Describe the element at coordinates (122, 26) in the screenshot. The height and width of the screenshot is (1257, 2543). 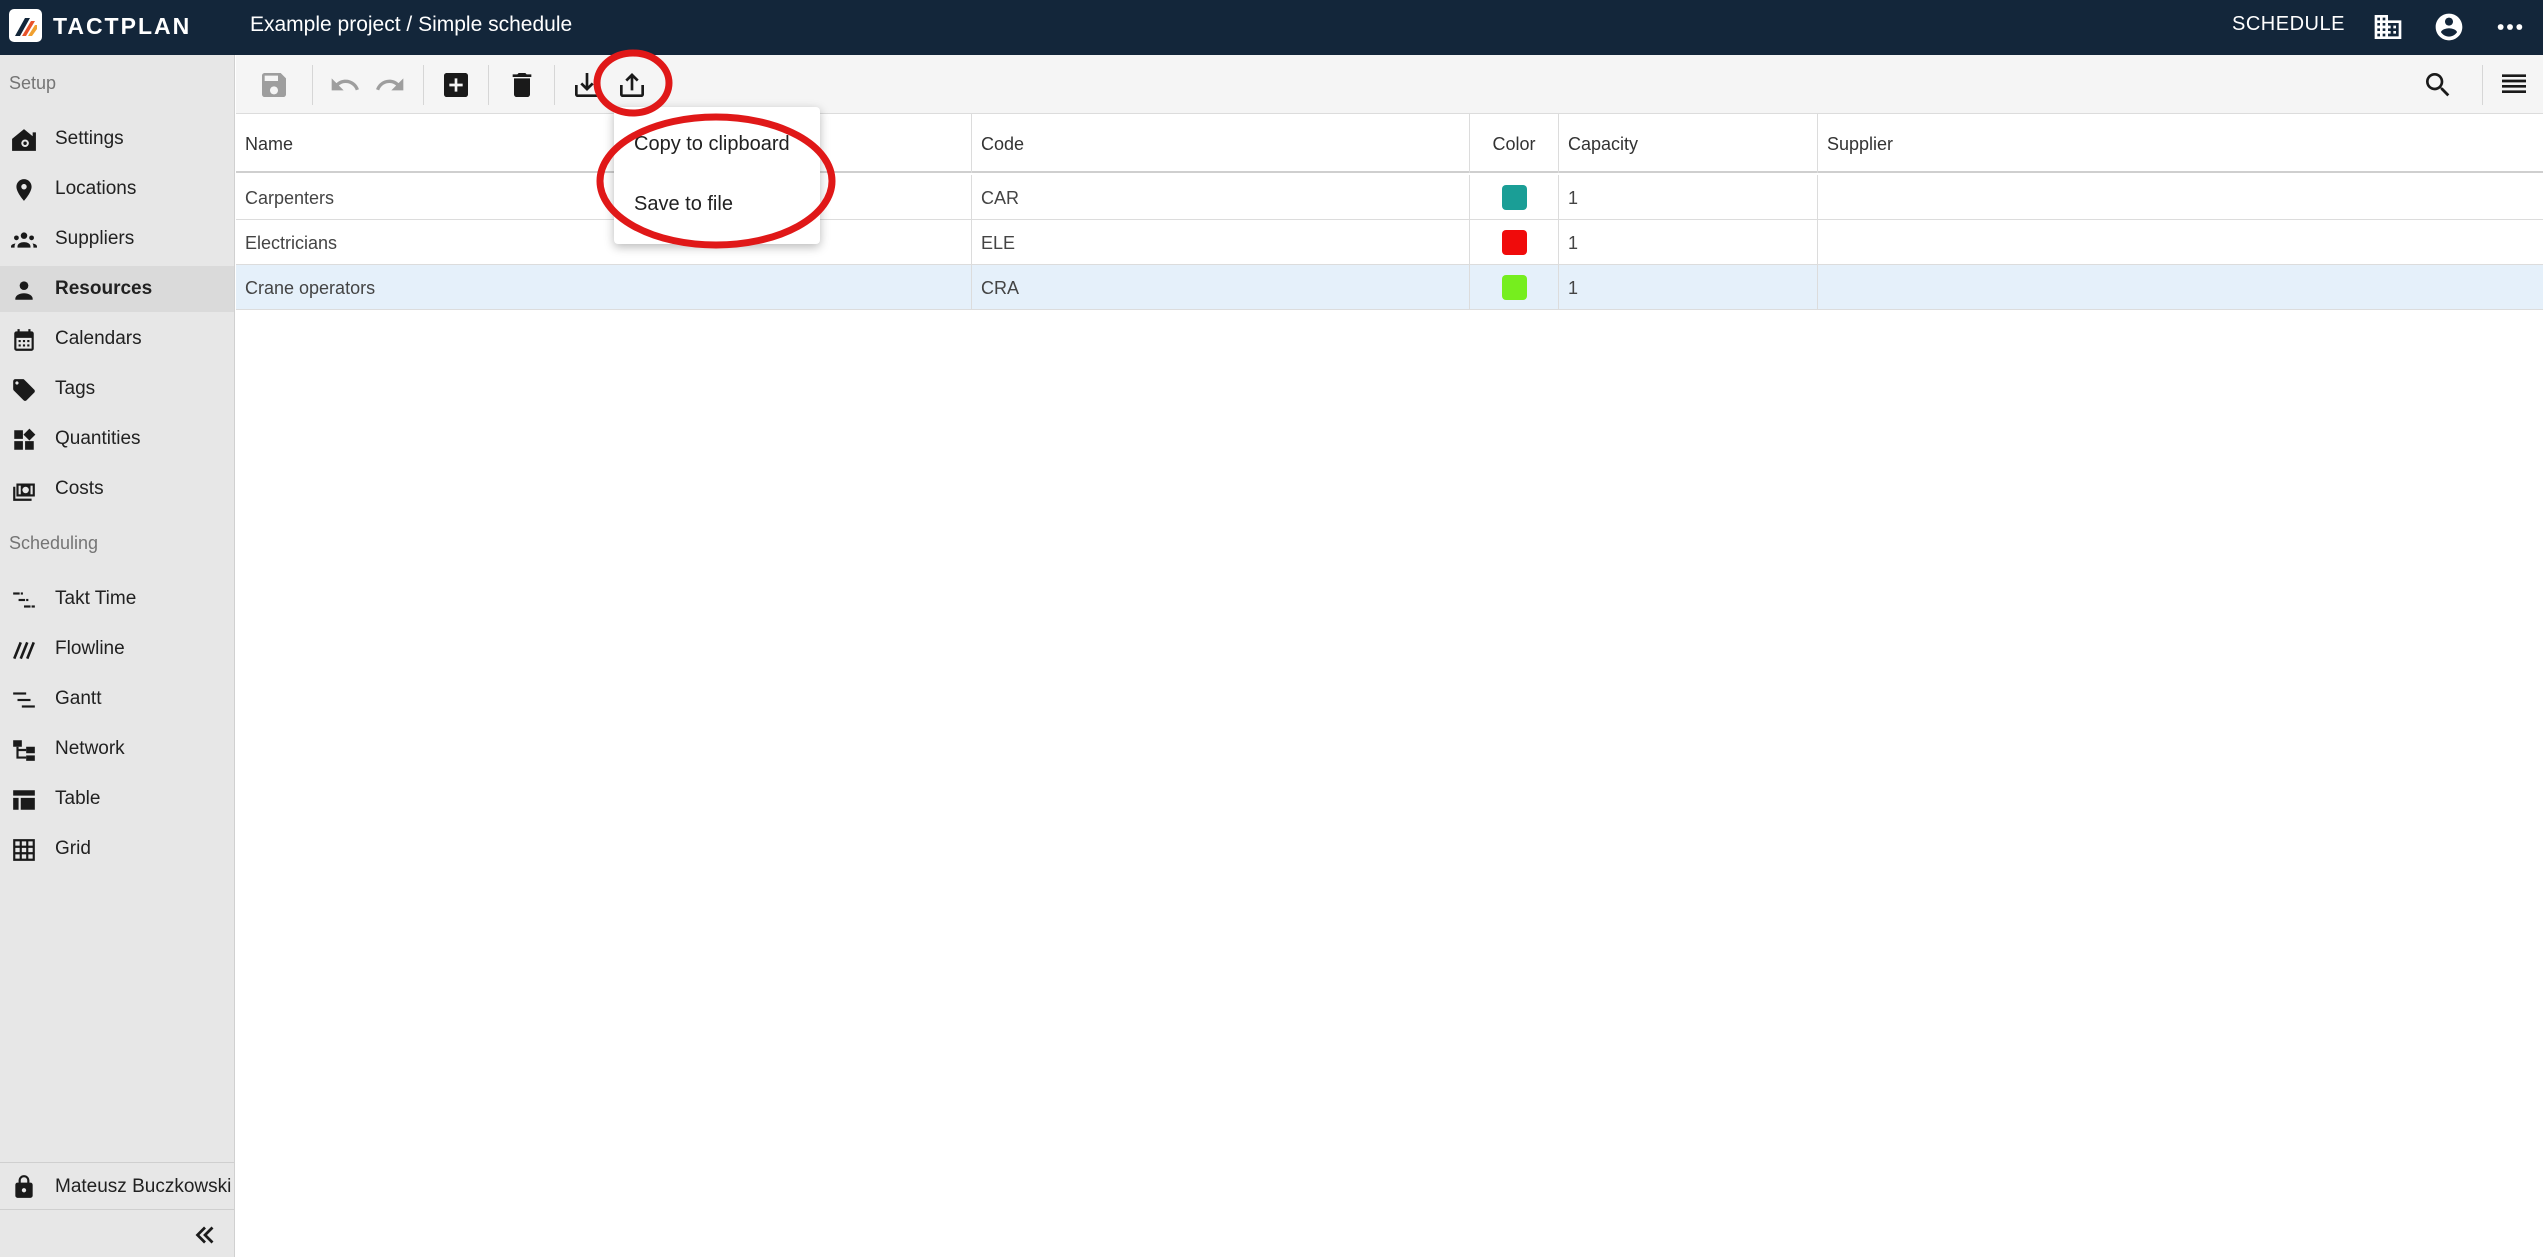
I see `app-logo-text: TACTPLAN` at that location.